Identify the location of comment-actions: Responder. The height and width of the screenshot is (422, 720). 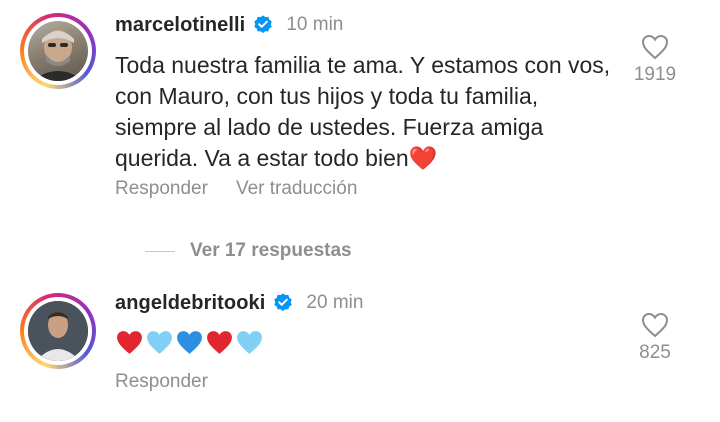
(161, 382).